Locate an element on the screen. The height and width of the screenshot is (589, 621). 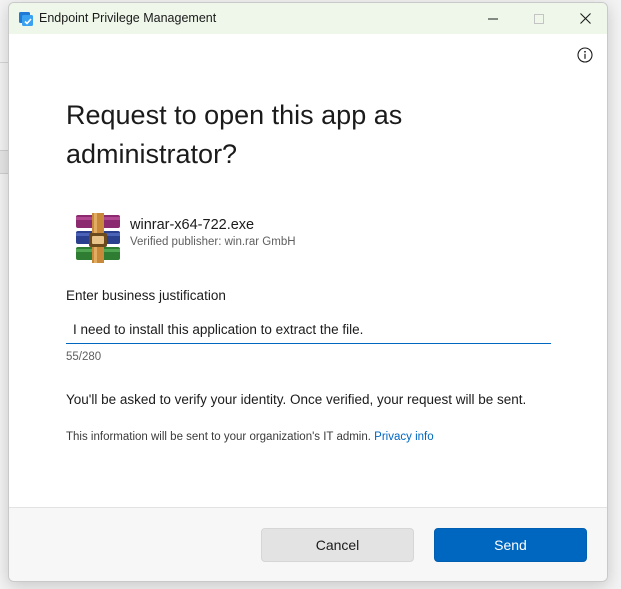
app-publisher: Verified publisher: win.rar GmbH is located at coordinates (213, 242).